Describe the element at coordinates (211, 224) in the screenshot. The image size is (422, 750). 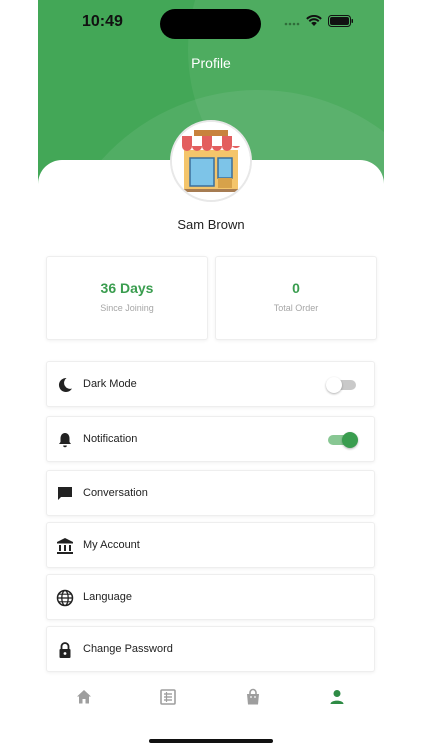
I see `profile-name: Sam Brown` at that location.